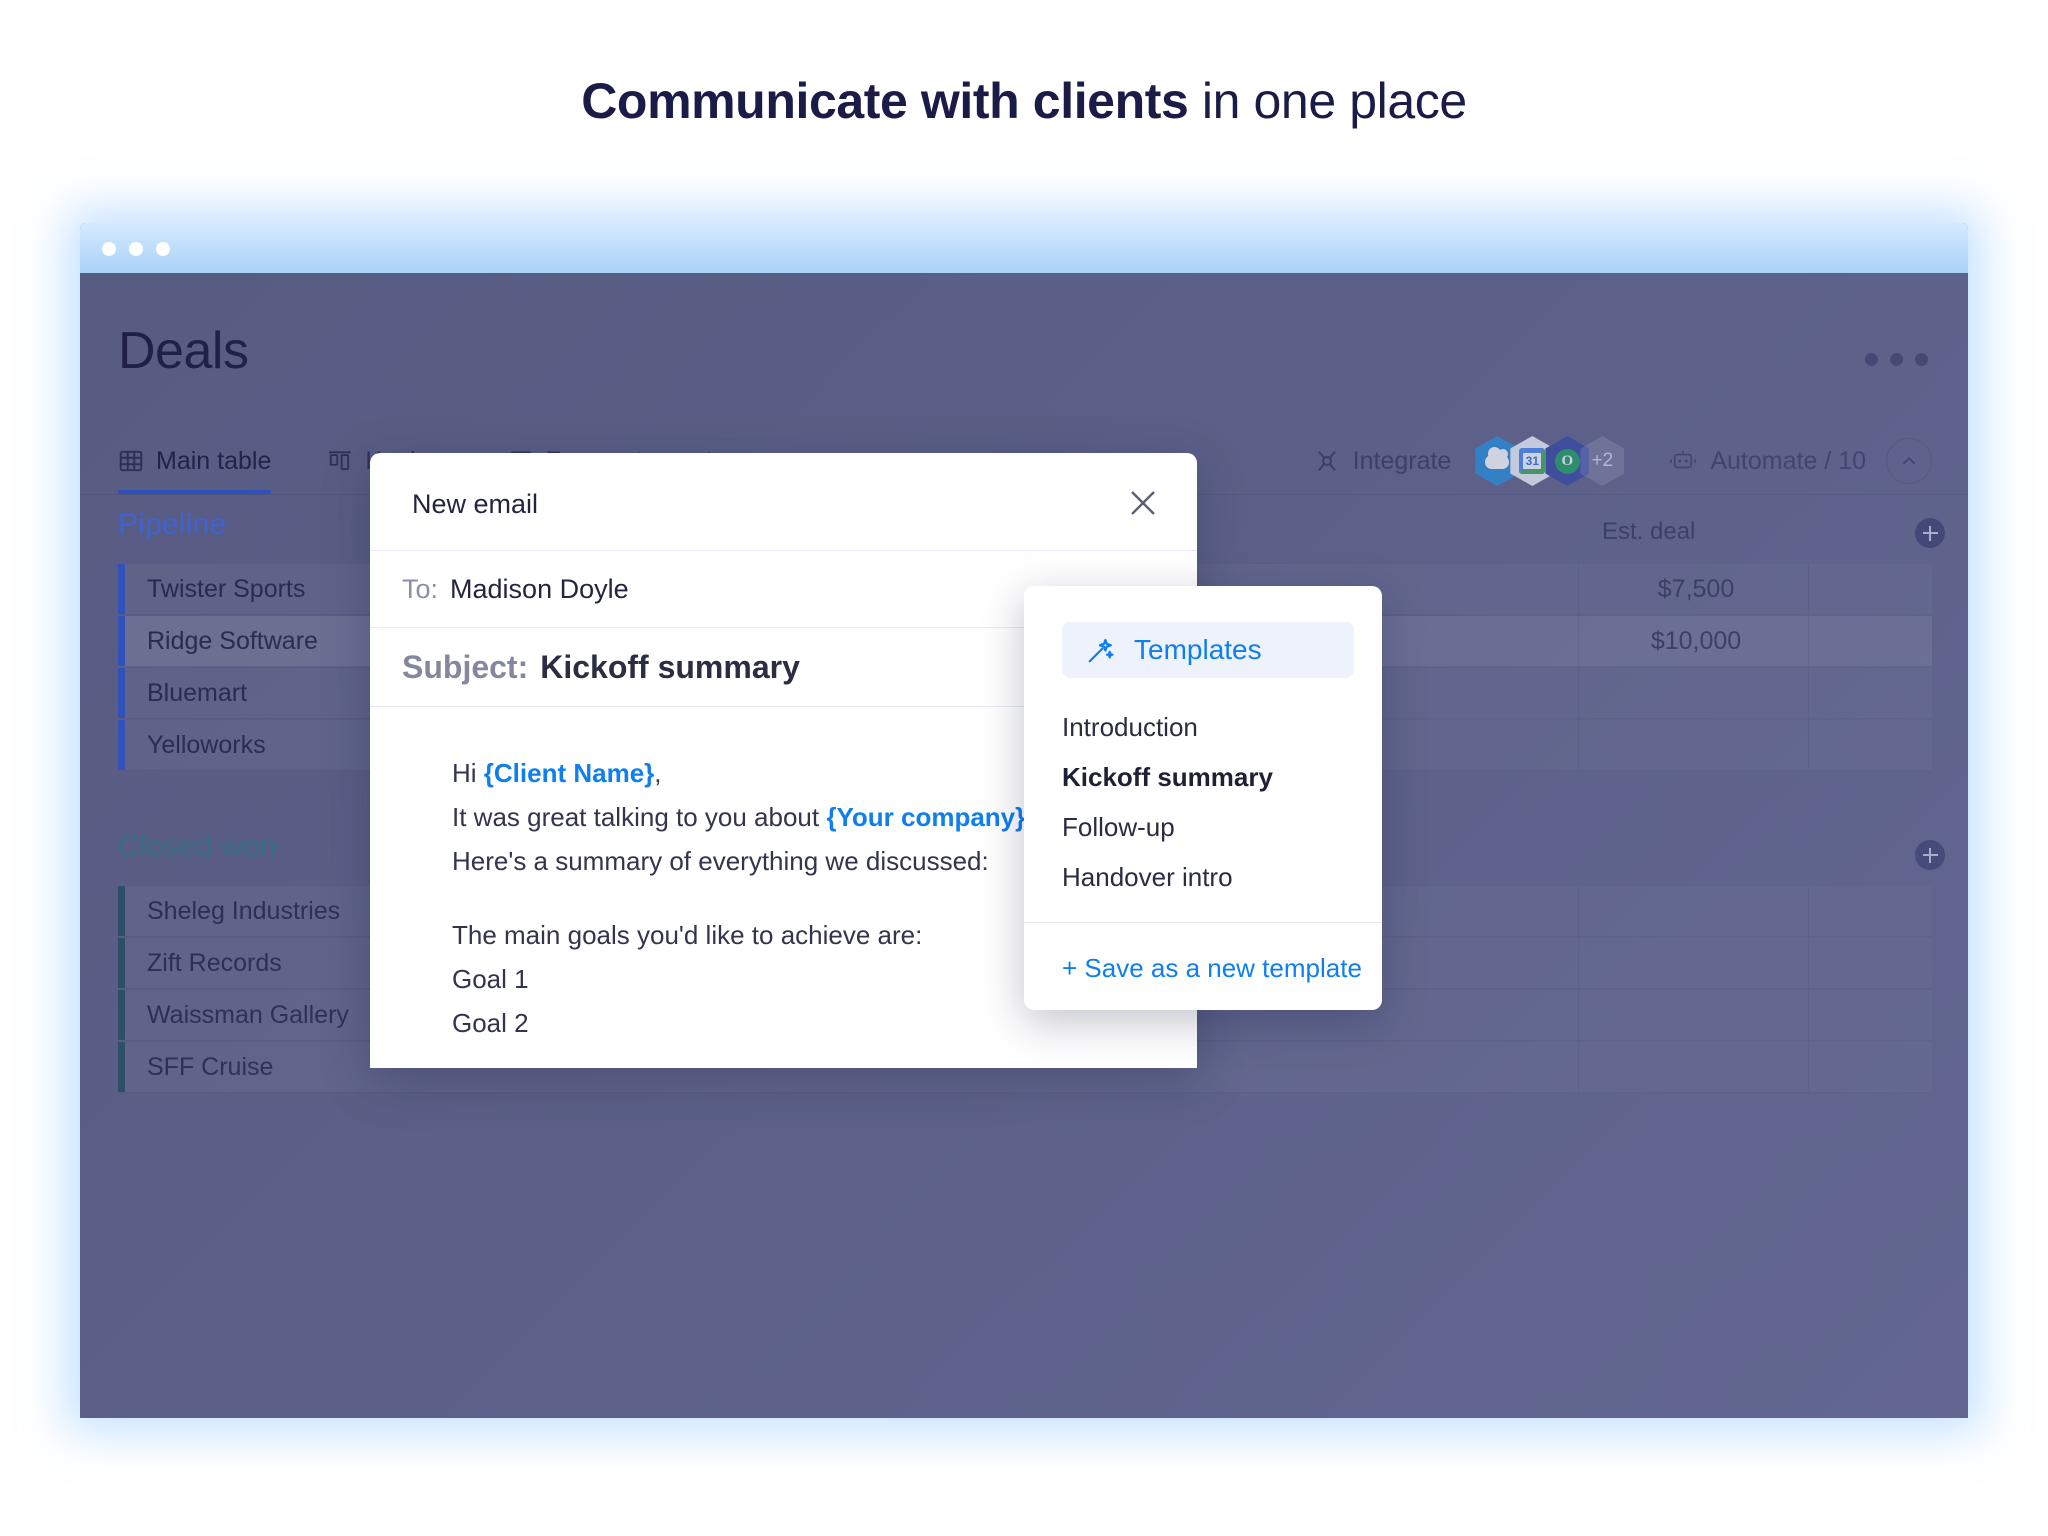 Image resolution: width=2048 pixels, height=1536 pixels. I want to click on email-body-spacer, so click(824, 1056).